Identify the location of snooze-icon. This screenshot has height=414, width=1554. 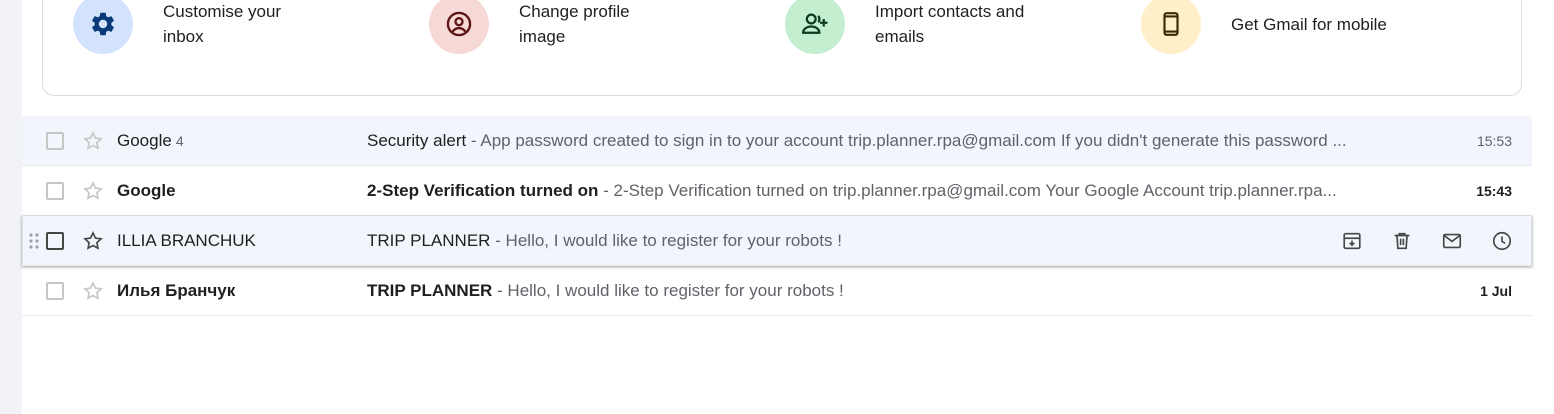
(1502, 241).